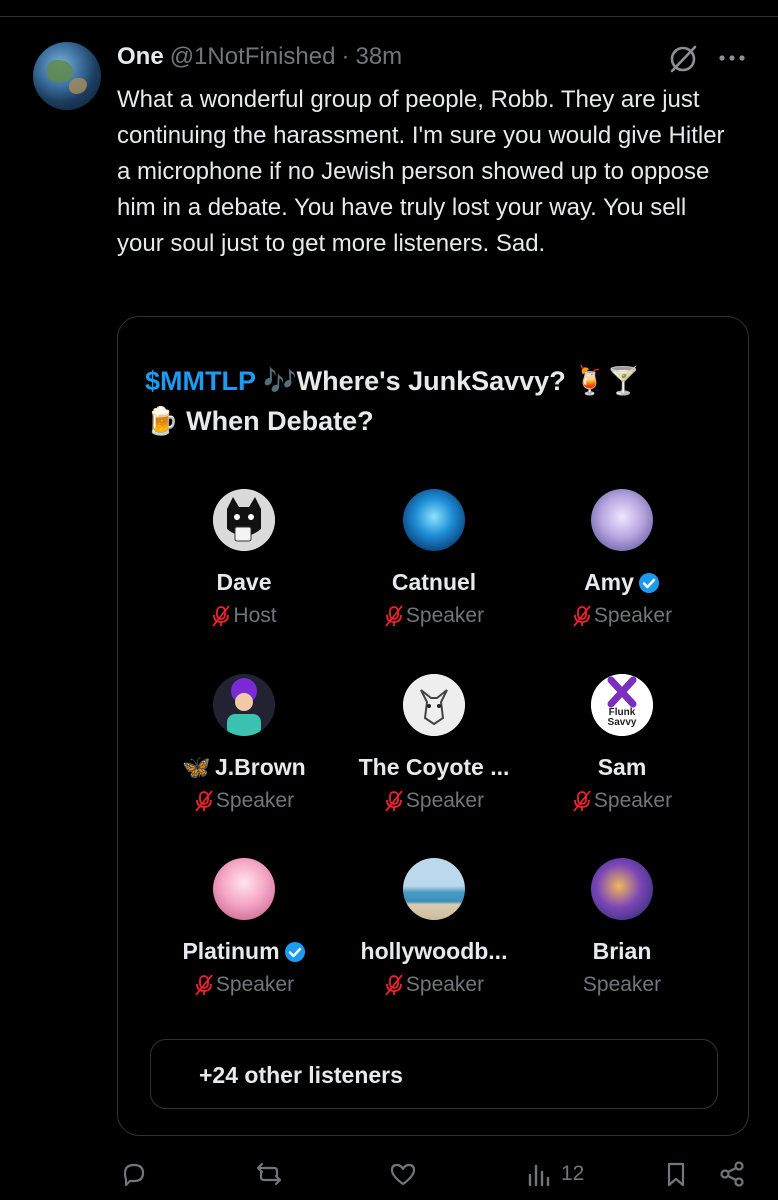 This screenshot has width=778, height=1200. I want to click on like-icon, so click(403, 1174).